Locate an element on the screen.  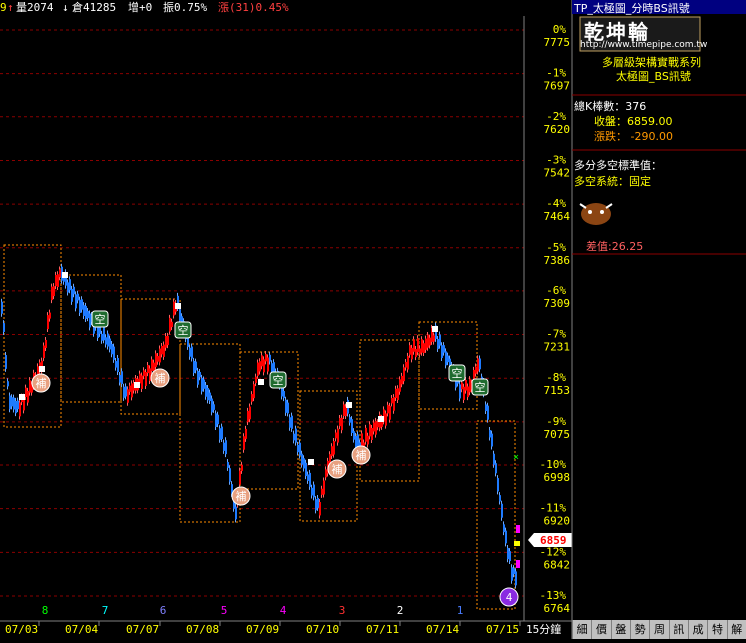
magenta-mark is located at coordinates (518, 529).